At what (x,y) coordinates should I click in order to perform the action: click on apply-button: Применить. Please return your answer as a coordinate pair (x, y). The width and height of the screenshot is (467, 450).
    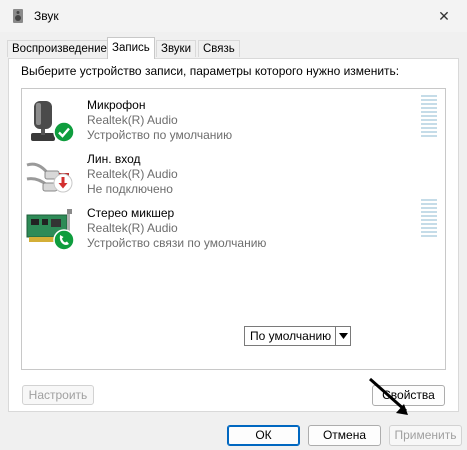
    Looking at the image, I should click on (425, 435).